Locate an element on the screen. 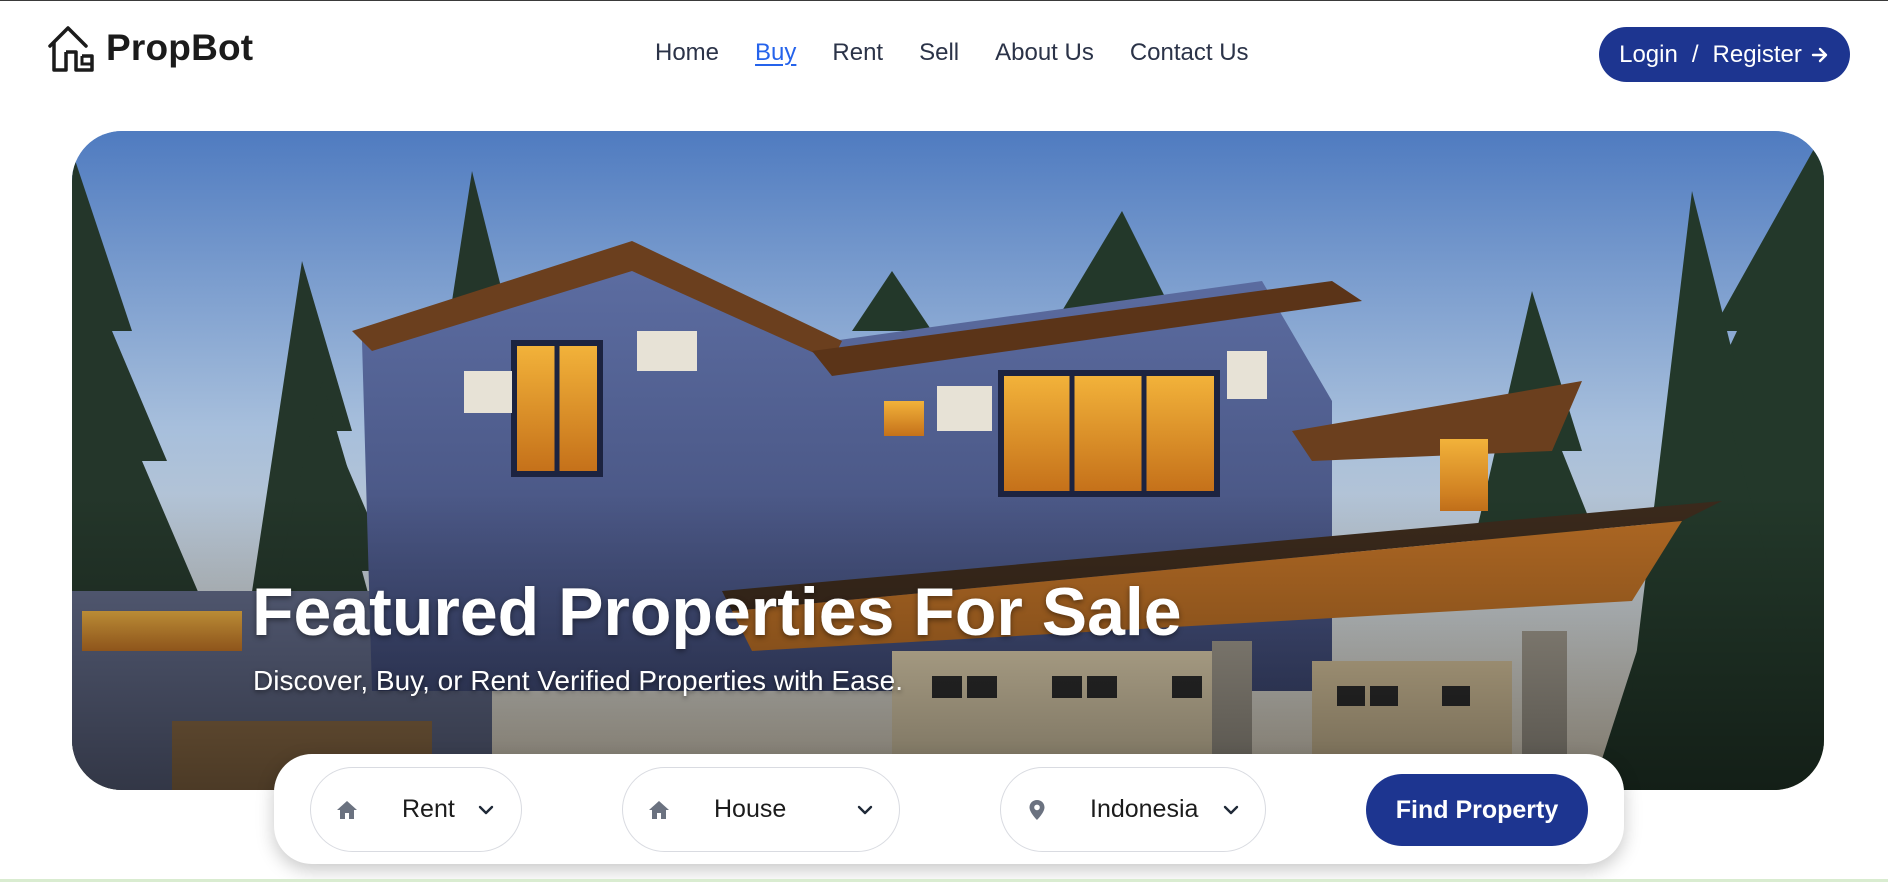  nav-contact-us: Contact Us is located at coordinates (1189, 53).